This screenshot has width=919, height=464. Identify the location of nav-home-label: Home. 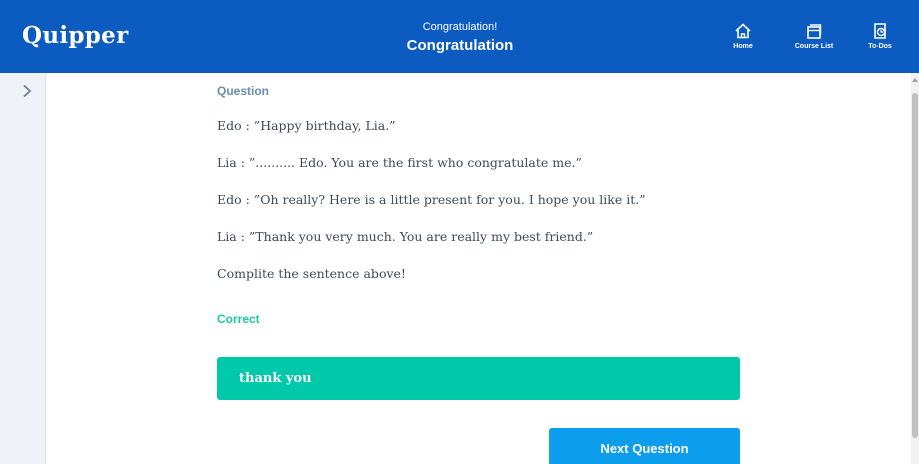
(743, 46).